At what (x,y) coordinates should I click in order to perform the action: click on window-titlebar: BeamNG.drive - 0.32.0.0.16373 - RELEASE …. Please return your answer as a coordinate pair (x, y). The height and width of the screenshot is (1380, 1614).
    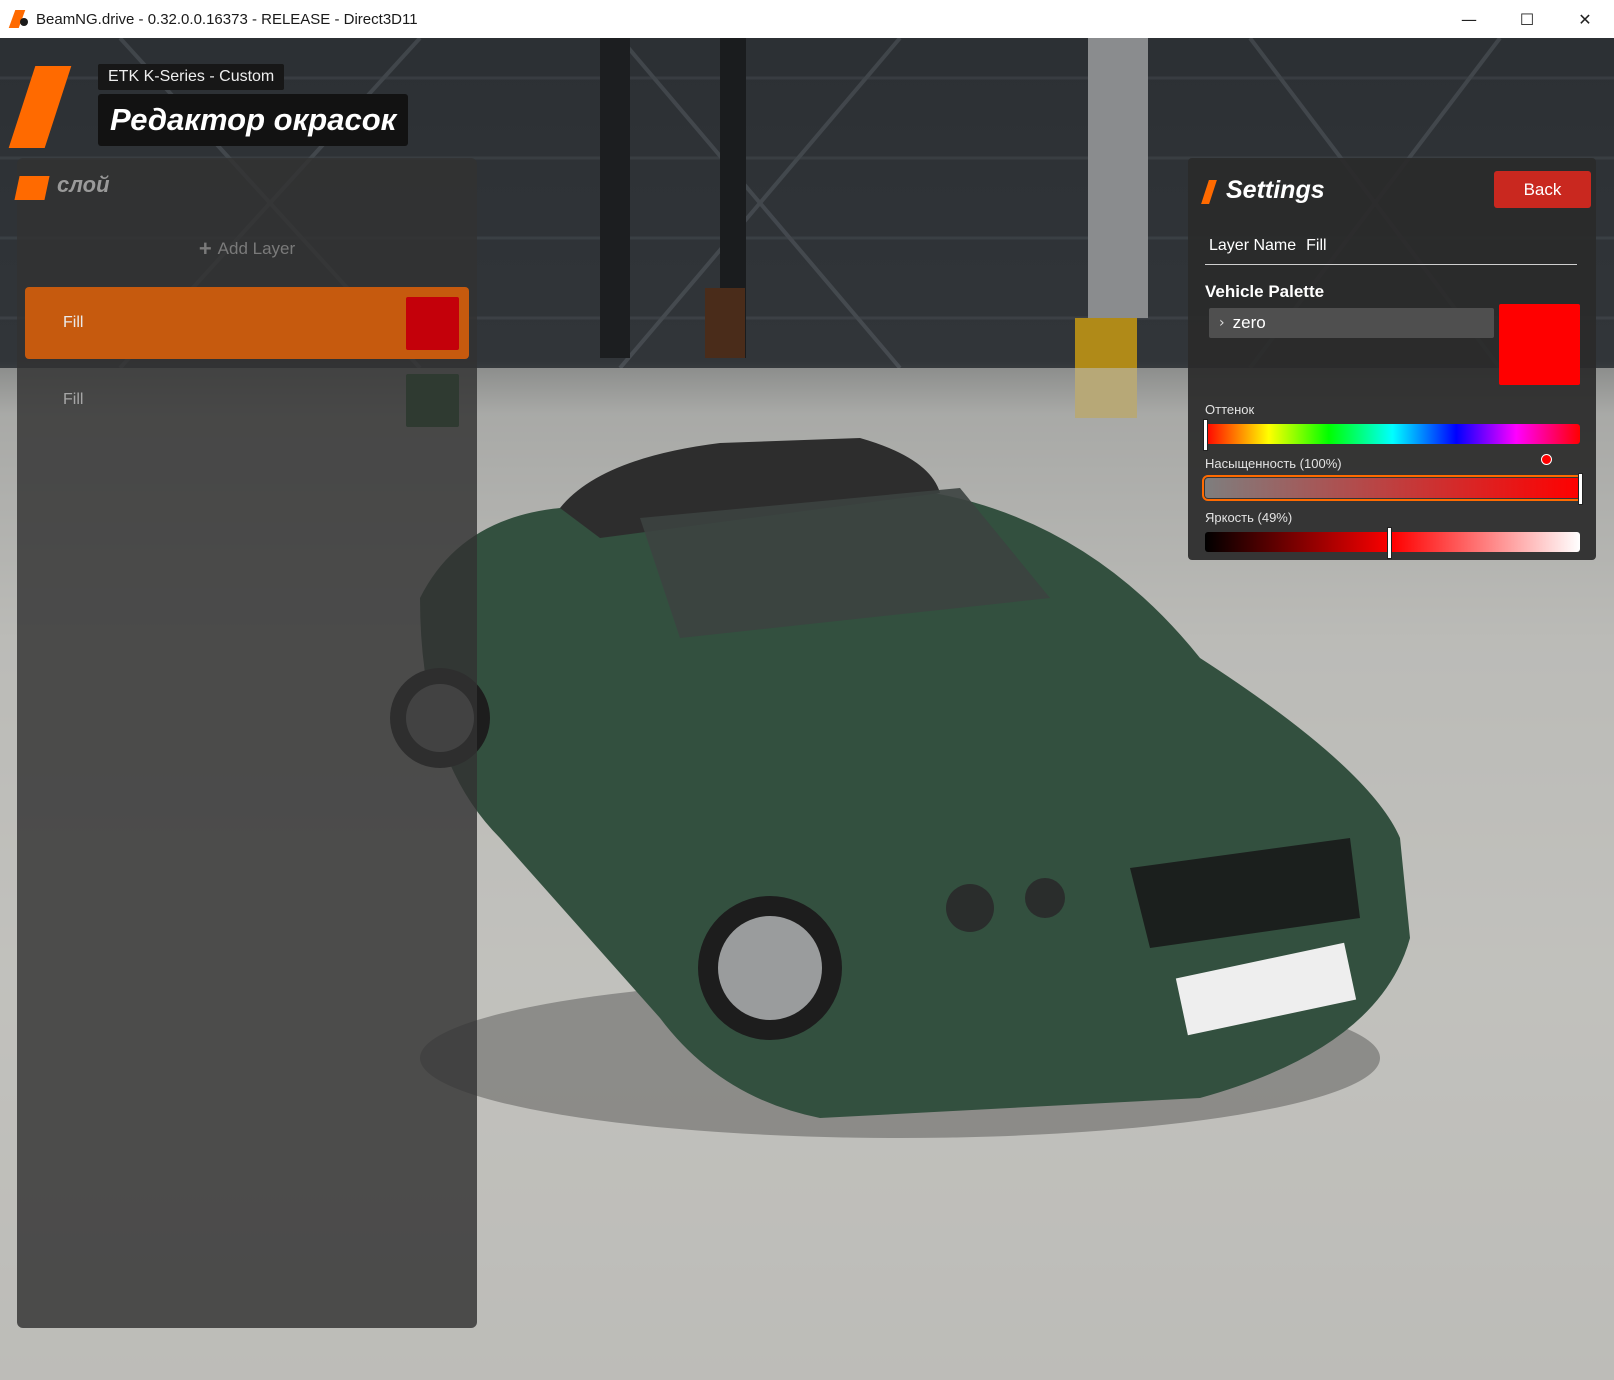
    Looking at the image, I should click on (807, 19).